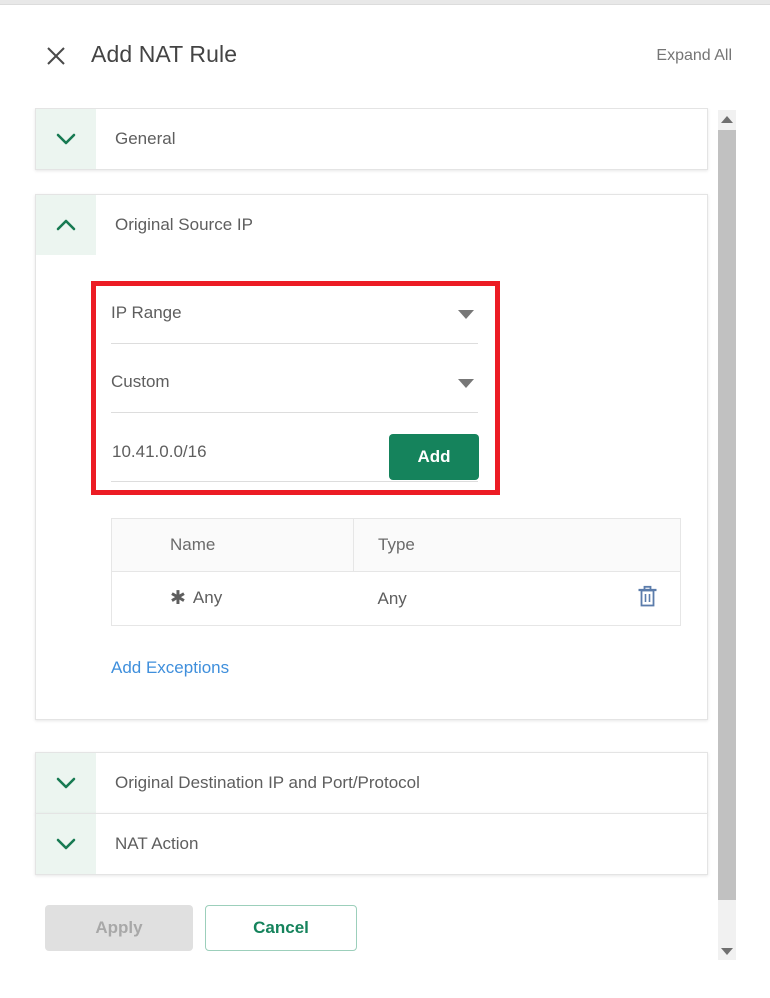  I want to click on cancel-button: Cancel, so click(281, 928).